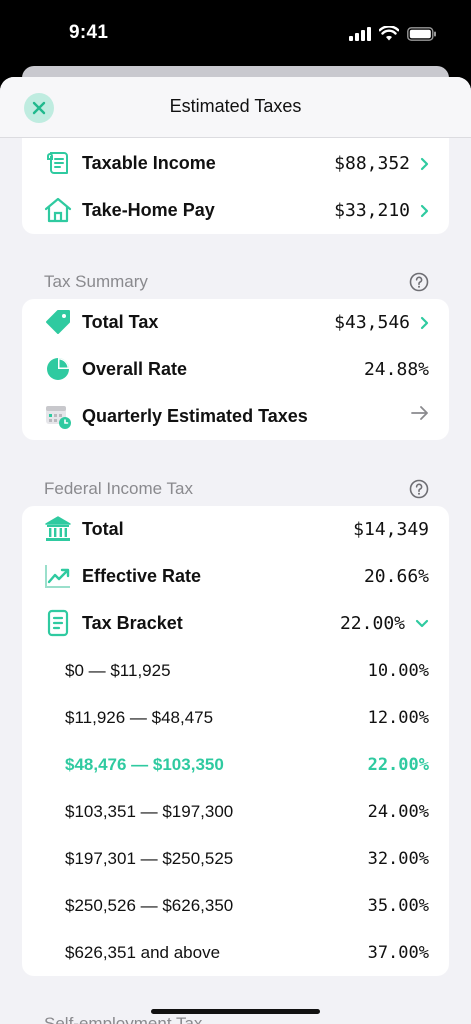 Image resolution: width=471 pixels, height=1024 pixels. What do you see at coordinates (235, 210) in the screenshot?
I see `take-home-pay-row: Take-Home Pay $33,210` at bounding box center [235, 210].